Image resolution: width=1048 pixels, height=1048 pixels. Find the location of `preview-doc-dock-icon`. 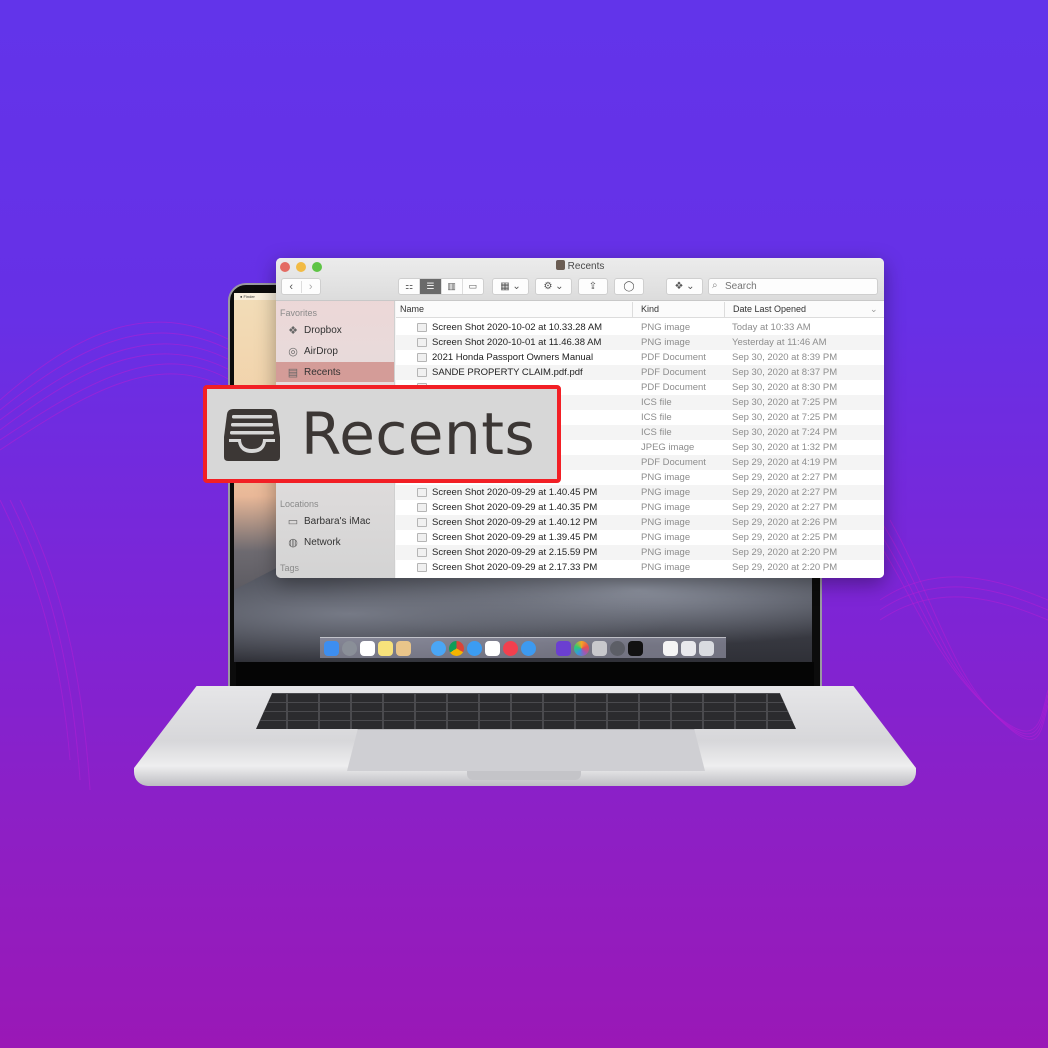

preview-doc-dock-icon is located at coordinates (688, 648).